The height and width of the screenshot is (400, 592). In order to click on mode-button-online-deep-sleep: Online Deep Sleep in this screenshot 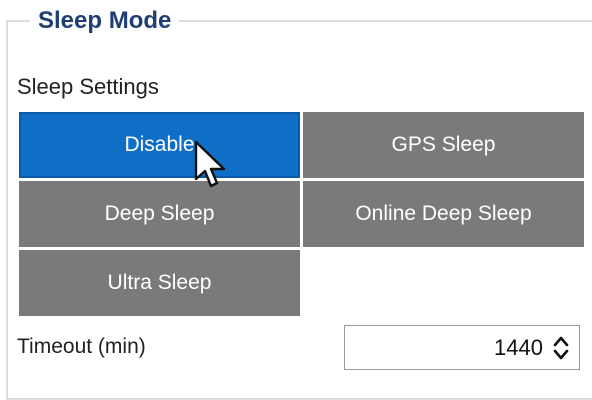, I will do `click(443, 214)`.